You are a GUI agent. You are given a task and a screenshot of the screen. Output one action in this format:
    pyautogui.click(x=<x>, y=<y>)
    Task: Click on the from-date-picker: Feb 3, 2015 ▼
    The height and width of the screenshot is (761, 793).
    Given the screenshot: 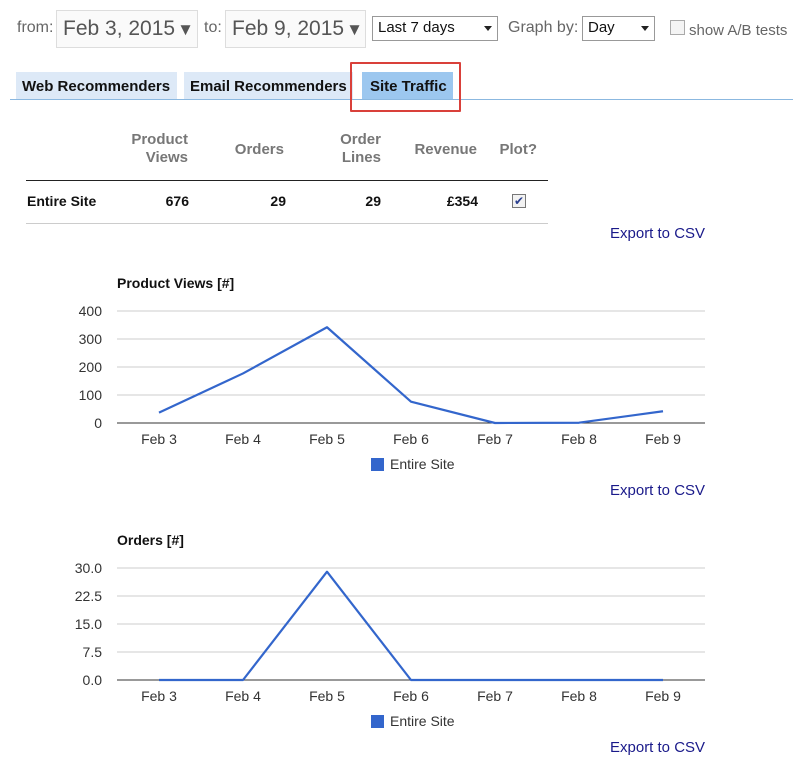 What is the action you would take?
    pyautogui.click(x=127, y=29)
    